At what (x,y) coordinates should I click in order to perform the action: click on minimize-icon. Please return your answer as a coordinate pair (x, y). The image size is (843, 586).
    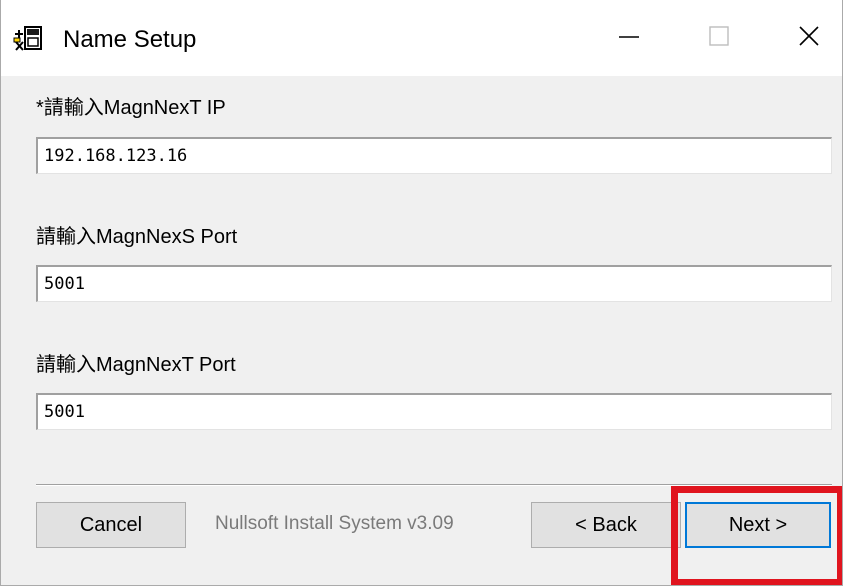
    Looking at the image, I should click on (629, 38).